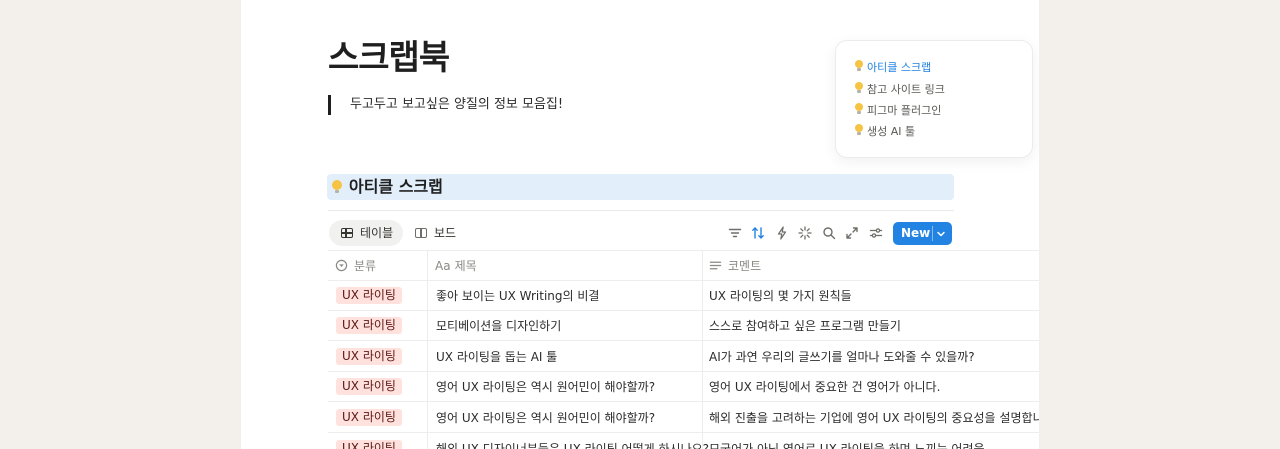  I want to click on new-button: New, so click(922, 233).